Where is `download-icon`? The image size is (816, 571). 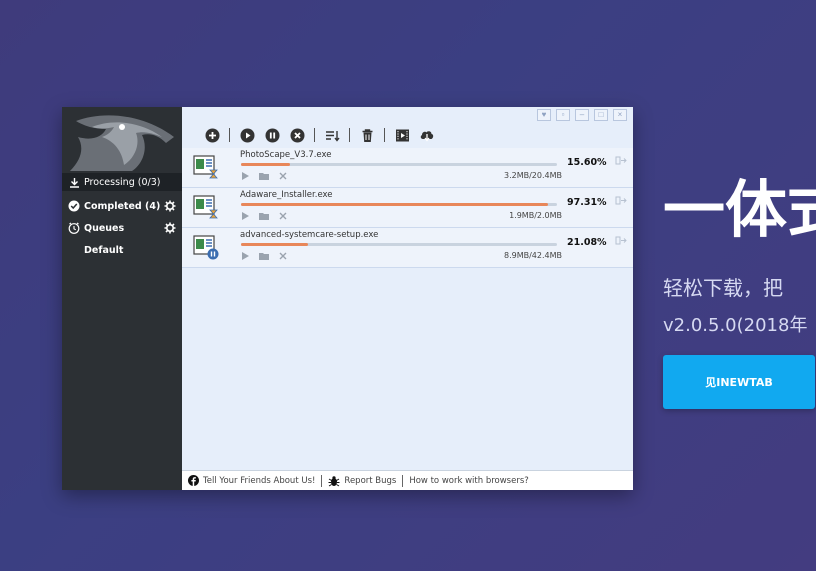
download-icon is located at coordinates (74, 182).